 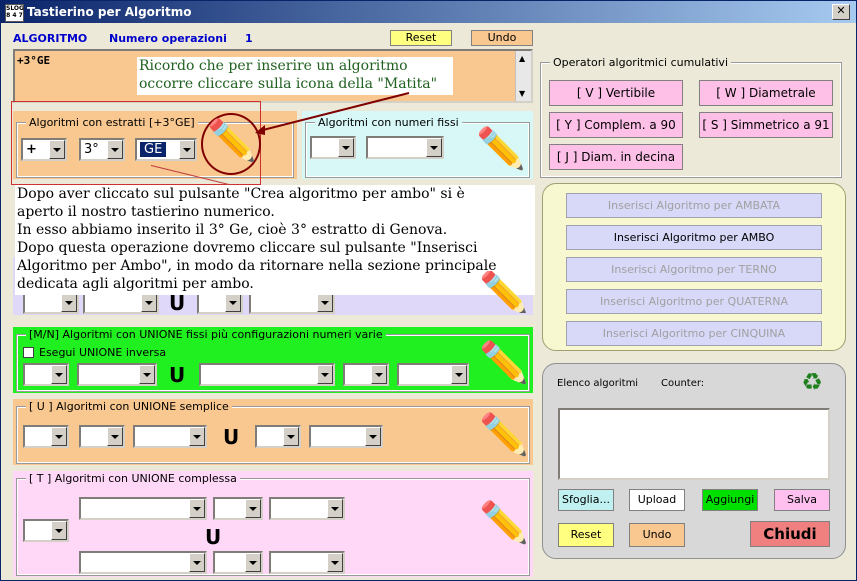 I want to click on lavender-pencil-icon: ✏️, so click(x=504, y=292).